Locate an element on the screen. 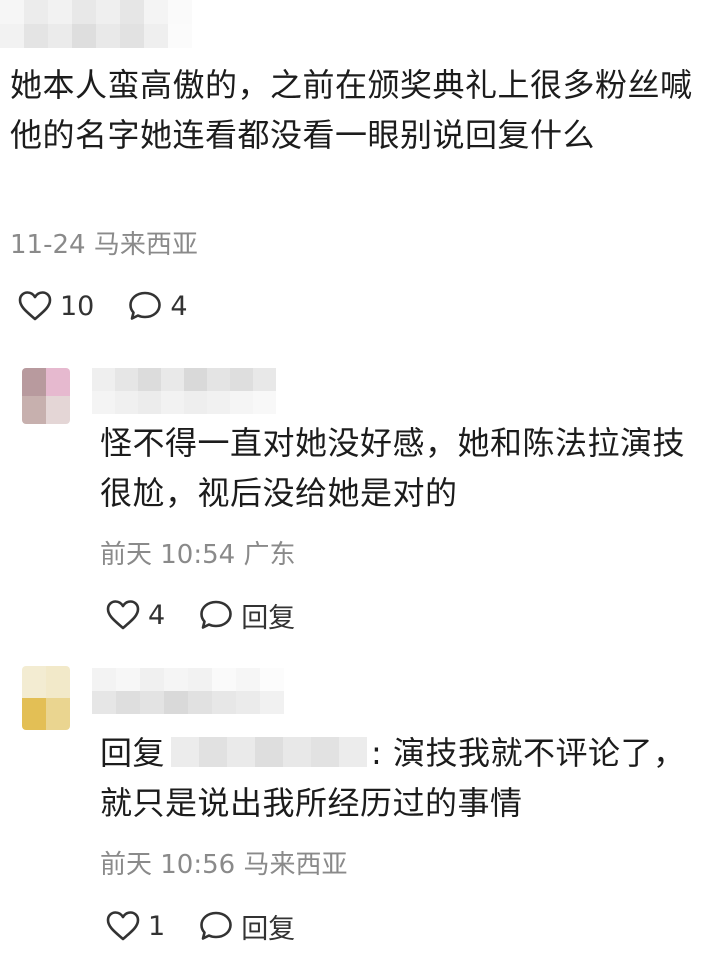 The height and width of the screenshot is (962, 712). comment-actions: 10 4 is located at coordinates (120, 306).